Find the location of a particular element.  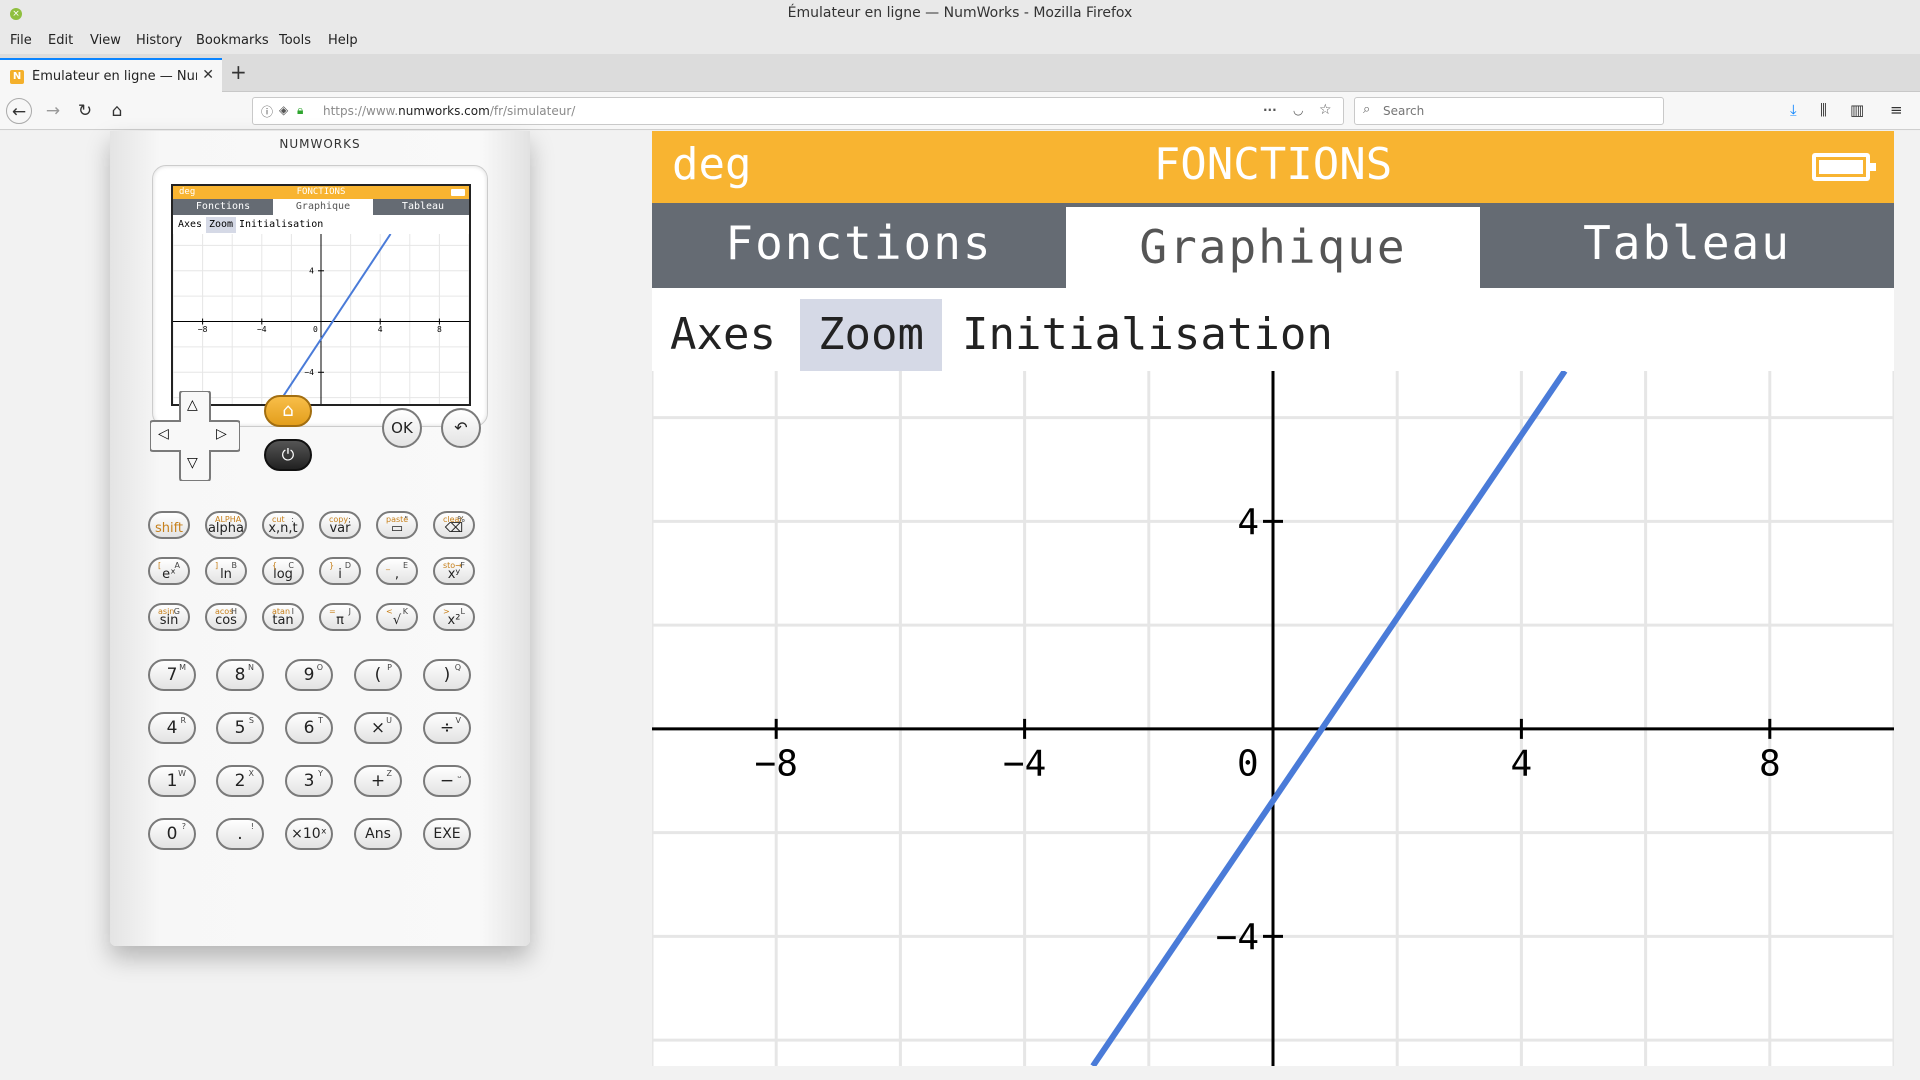

key-row2-4: _ E, is located at coordinates (397, 571).